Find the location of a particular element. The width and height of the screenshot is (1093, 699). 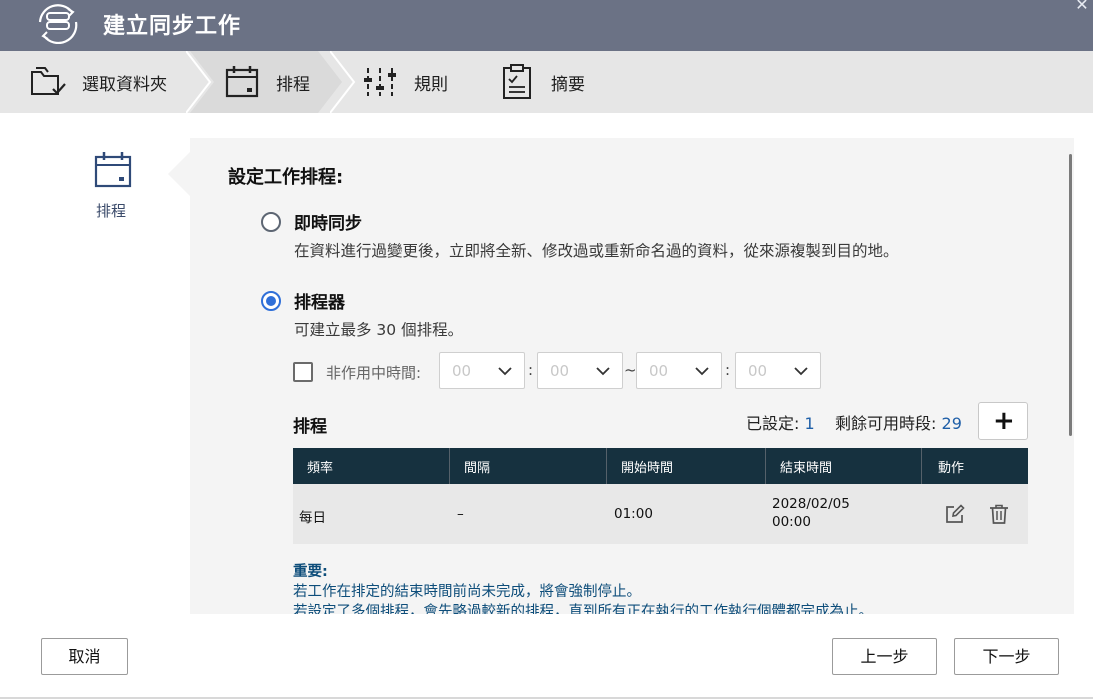

realtime-sync-radio is located at coordinates (271, 222).